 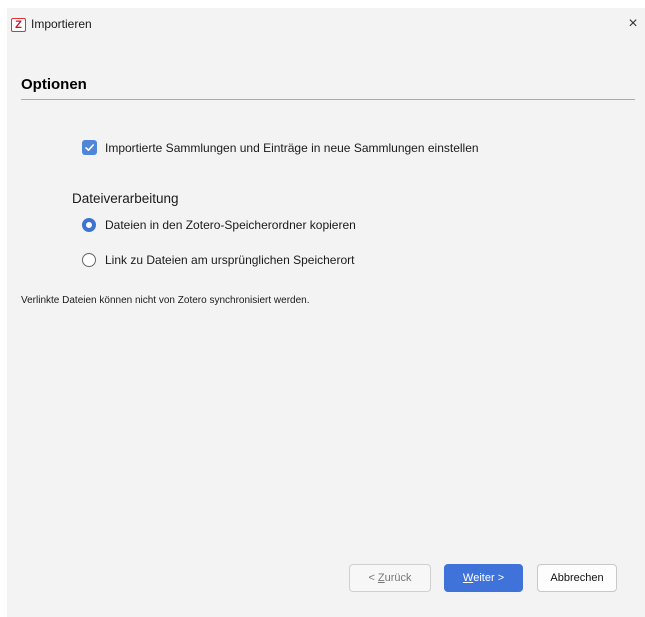 What do you see at coordinates (398, 578) in the screenshot?
I see `back-button-label: urück` at bounding box center [398, 578].